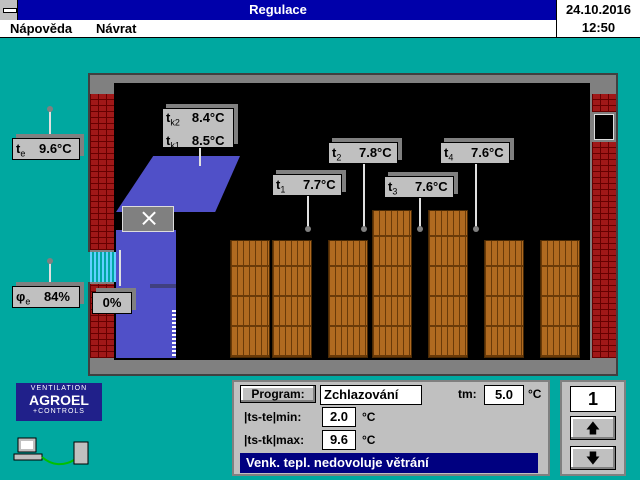 This screenshot has height=480, width=640. What do you see at coordinates (208, 117) in the screenshot?
I see `sensor-tk2-value: 8.4°C` at bounding box center [208, 117].